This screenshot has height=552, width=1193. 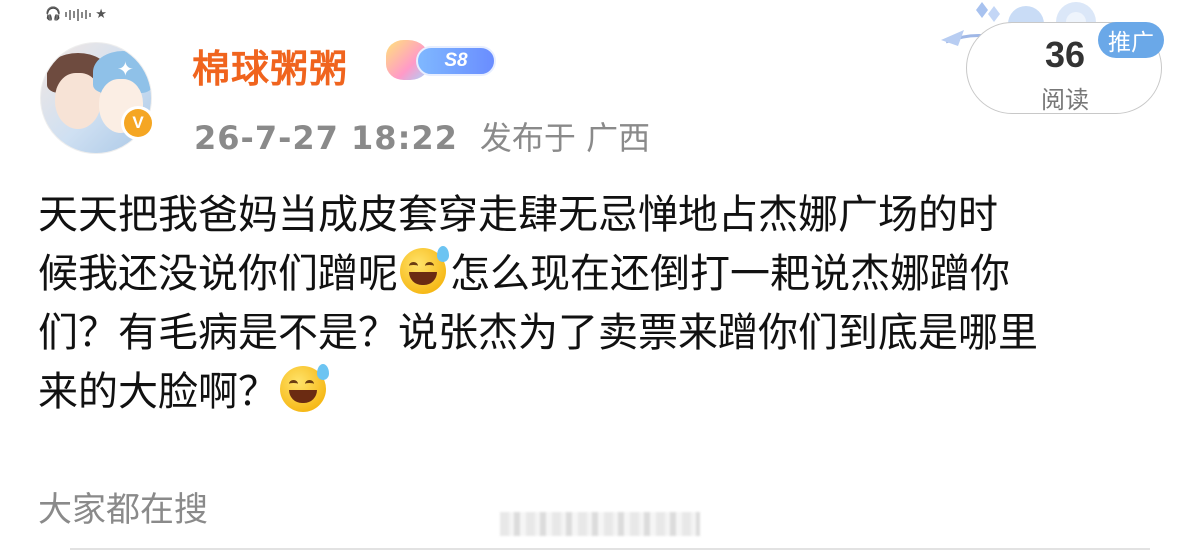 I want to click on post-meta: 26-7-27 18:22 发布于 广西, so click(x=422, y=136).